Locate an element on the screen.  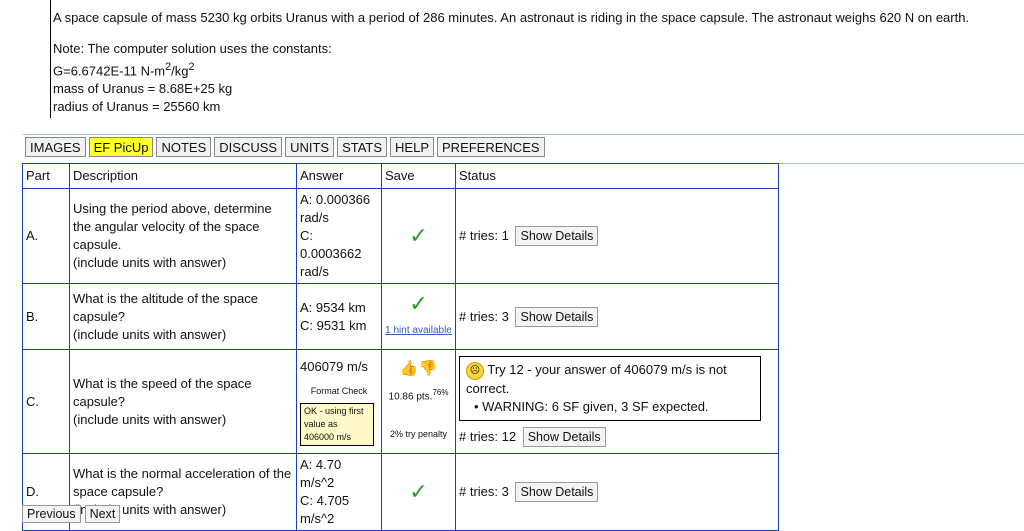
constant-g: G=6.6742E-11 N-m2/kg2 is located at coordinates (124, 70).